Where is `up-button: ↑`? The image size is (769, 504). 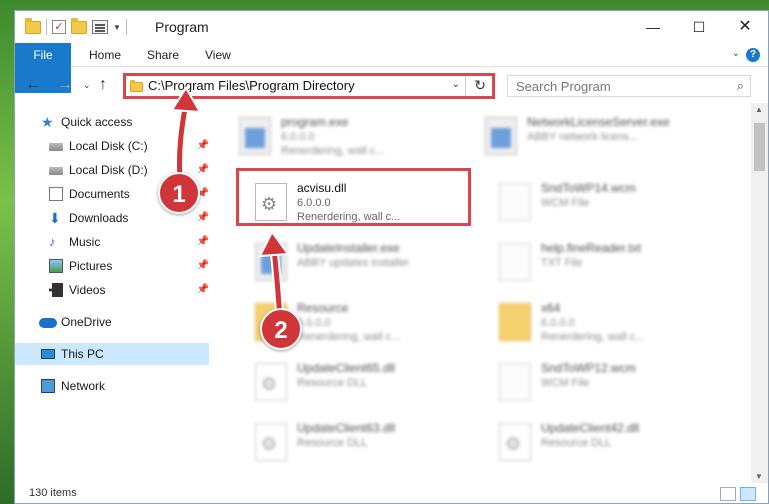
up-button: ↑ is located at coordinates (103, 85).